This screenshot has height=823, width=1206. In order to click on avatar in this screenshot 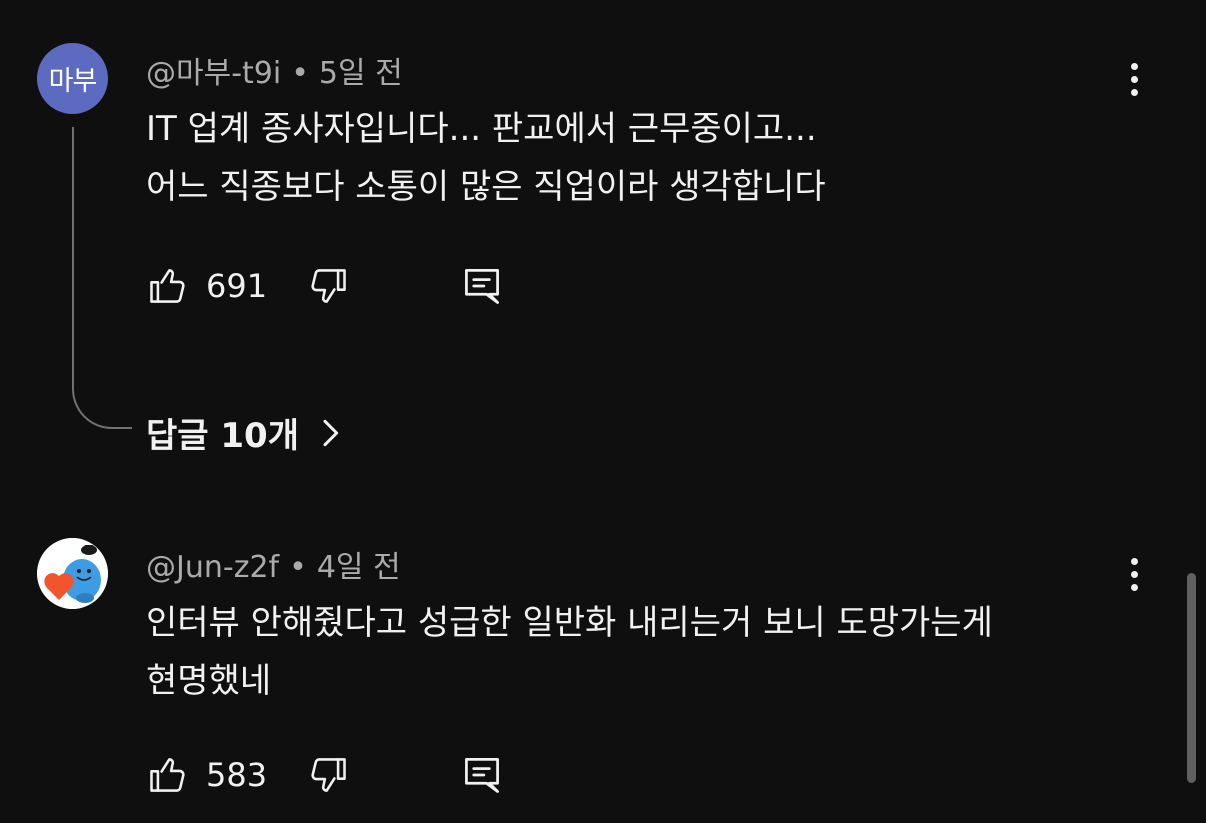, I will do `click(72, 573)`.